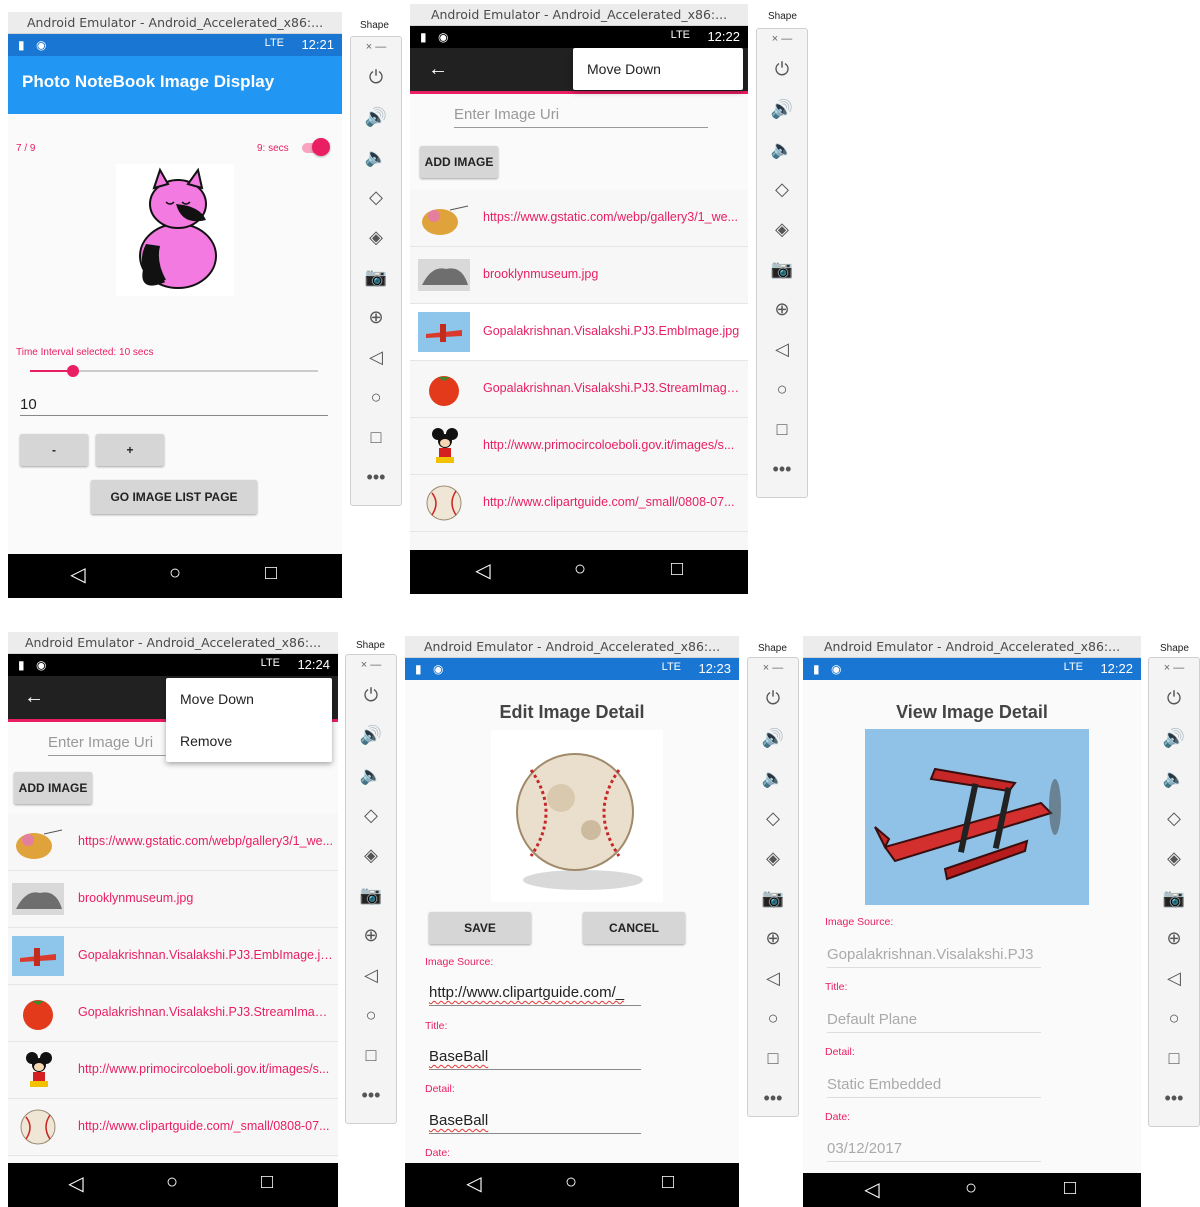  What do you see at coordinates (535, 995) in the screenshot?
I see `image-source-field: http://www.clipartguide.com/_` at bounding box center [535, 995].